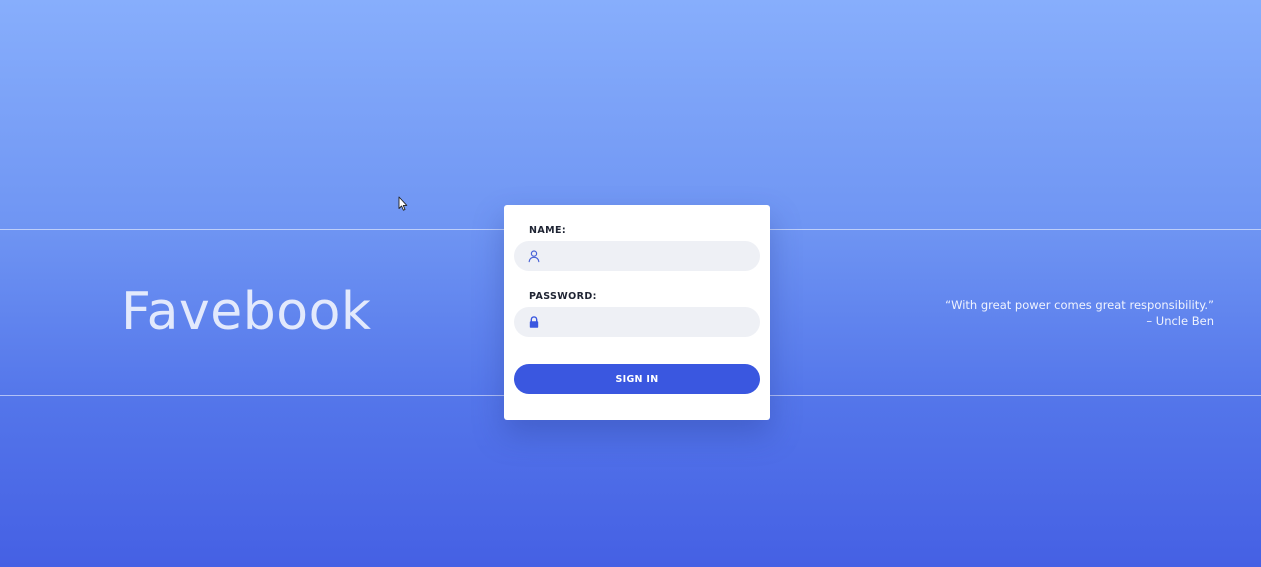 The height and width of the screenshot is (567, 1261). What do you see at coordinates (534, 256) in the screenshot?
I see `user-icon` at bounding box center [534, 256].